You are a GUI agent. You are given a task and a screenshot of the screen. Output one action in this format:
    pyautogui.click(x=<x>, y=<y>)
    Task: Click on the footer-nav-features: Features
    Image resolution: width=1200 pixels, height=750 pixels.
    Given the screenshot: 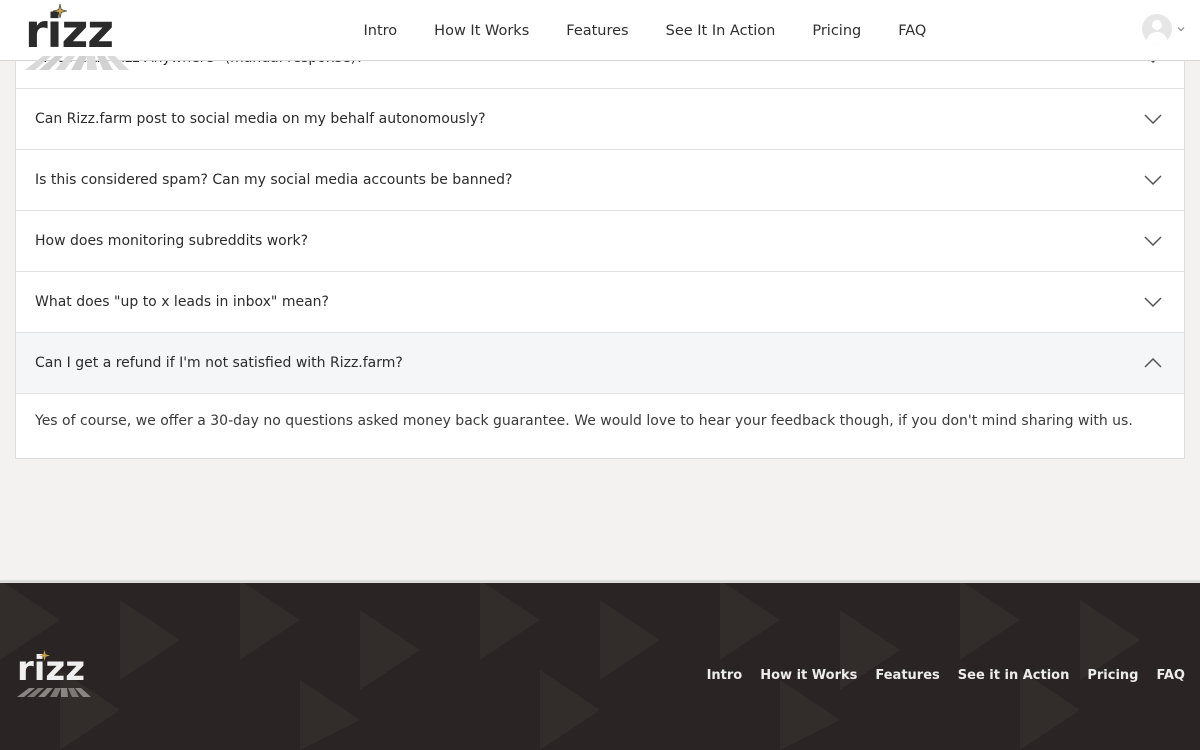 What is the action you would take?
    pyautogui.click(x=907, y=675)
    